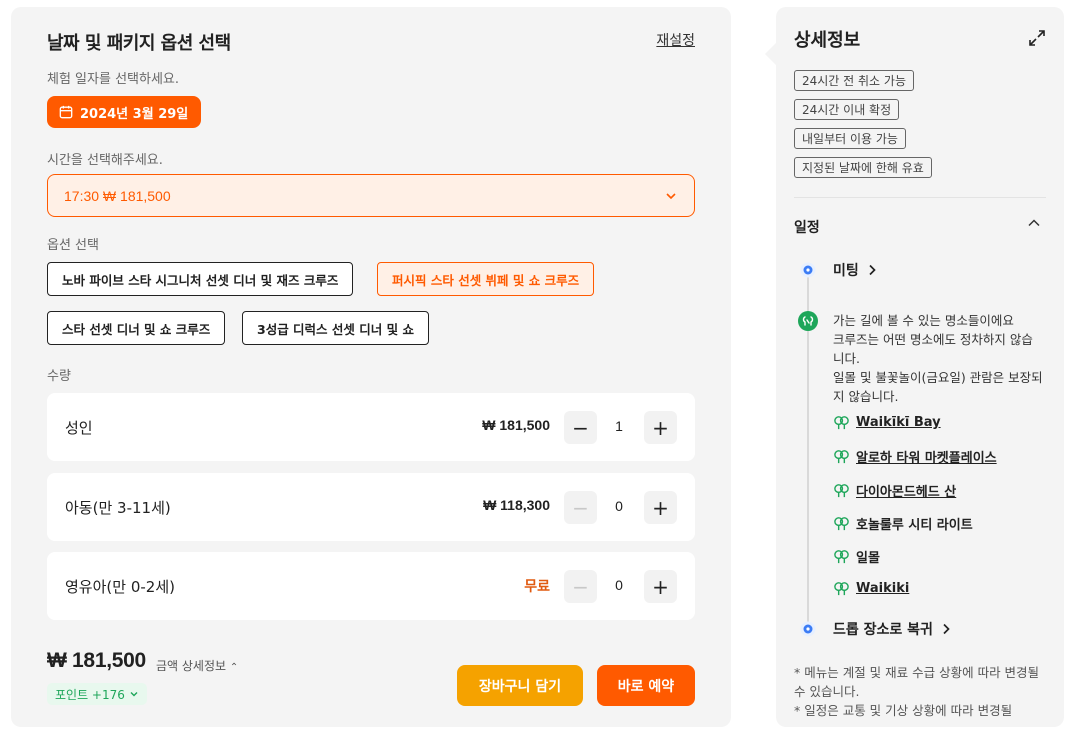 The height and width of the screenshot is (734, 1070). I want to click on quantity-value: 1, so click(619, 426).